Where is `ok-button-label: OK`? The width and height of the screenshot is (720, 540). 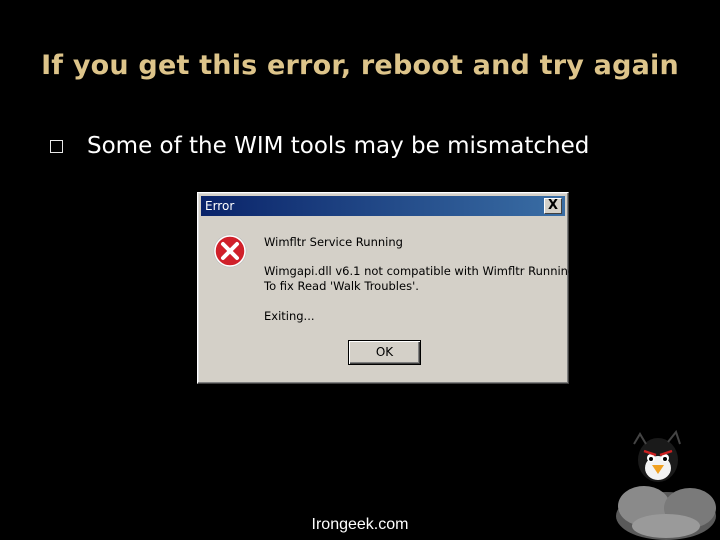
ok-button-label: OK is located at coordinates (384, 352).